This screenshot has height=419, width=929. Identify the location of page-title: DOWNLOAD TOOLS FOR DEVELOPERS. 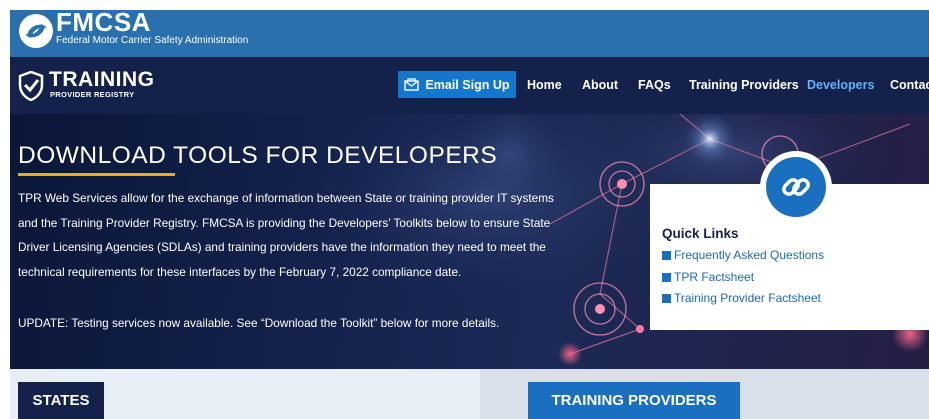
(258, 155).